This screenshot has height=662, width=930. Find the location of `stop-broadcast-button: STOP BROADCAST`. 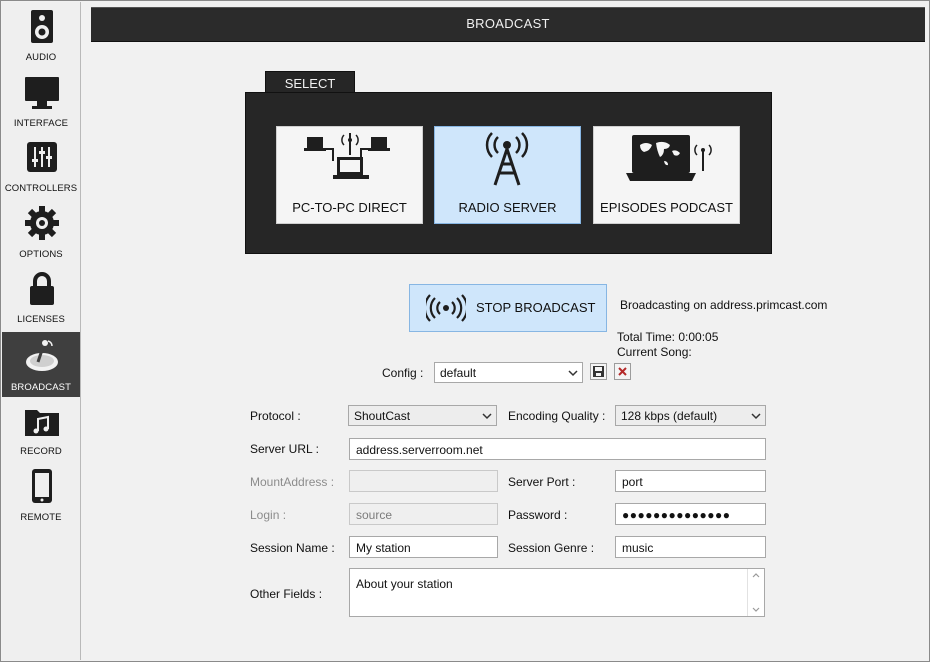

stop-broadcast-button: STOP BROADCAST is located at coordinates (508, 308).